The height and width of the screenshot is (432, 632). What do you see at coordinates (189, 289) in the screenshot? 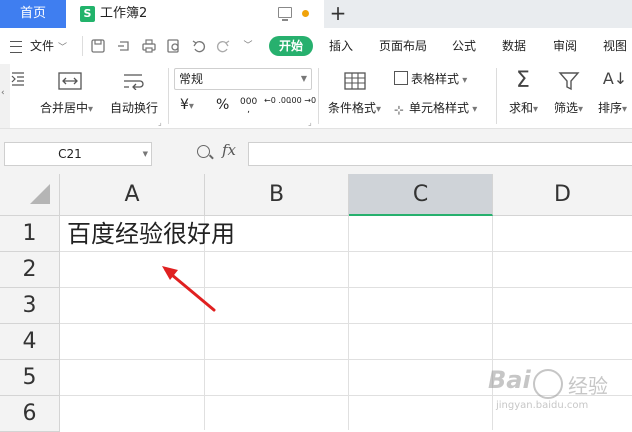
I see `red-arrow-annotation` at bounding box center [189, 289].